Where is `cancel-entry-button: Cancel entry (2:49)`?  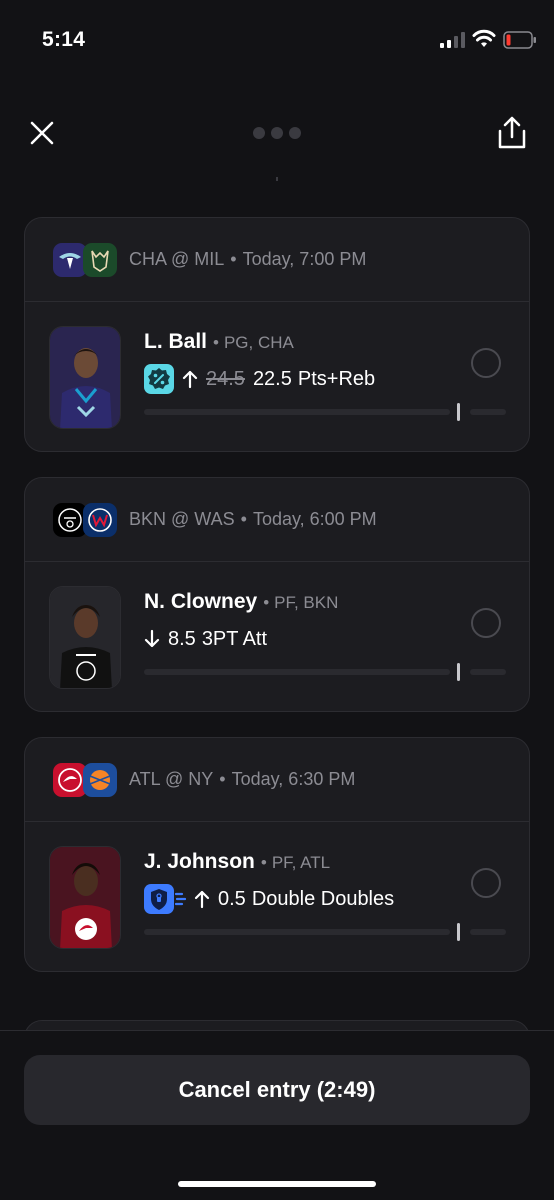
cancel-entry-button: Cancel entry (2:49) is located at coordinates (277, 1090).